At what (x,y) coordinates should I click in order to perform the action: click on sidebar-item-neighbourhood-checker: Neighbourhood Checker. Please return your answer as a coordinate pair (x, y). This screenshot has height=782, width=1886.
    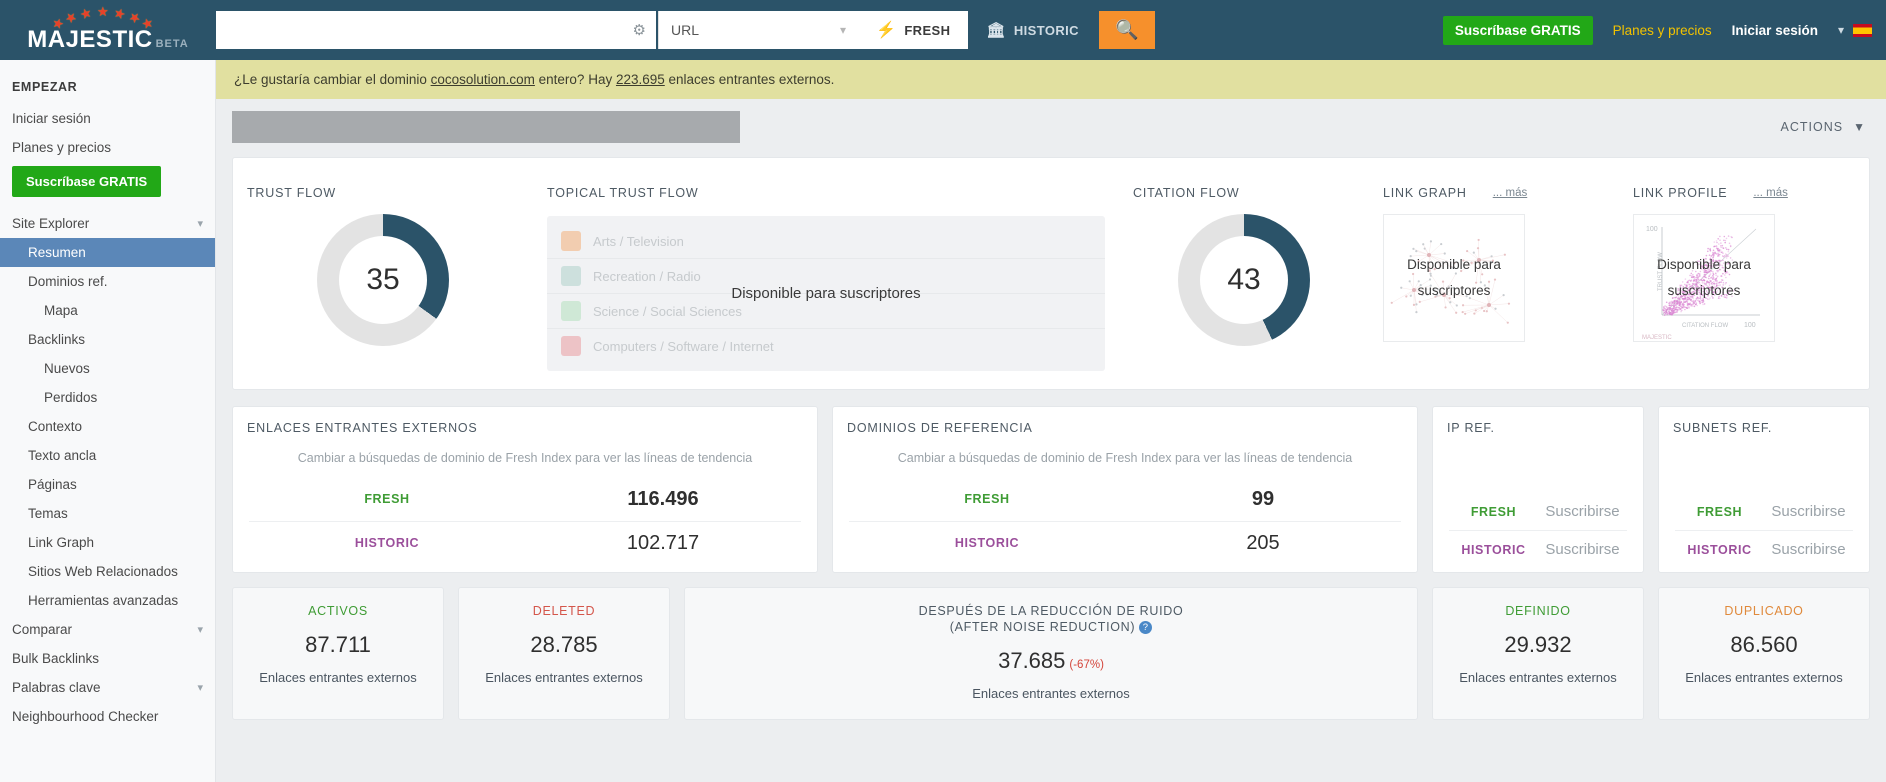
    Looking at the image, I should click on (107, 716).